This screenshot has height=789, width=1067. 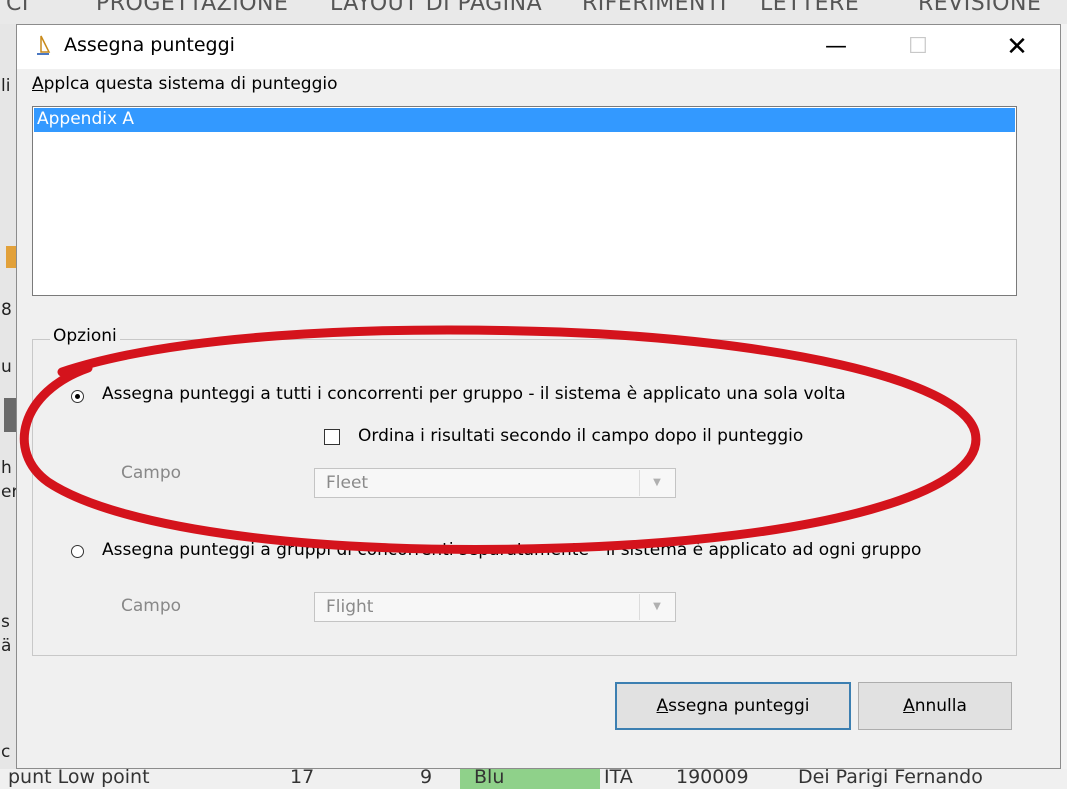 What do you see at coordinates (6, 367) in the screenshot?
I see `background-fragment: u` at bounding box center [6, 367].